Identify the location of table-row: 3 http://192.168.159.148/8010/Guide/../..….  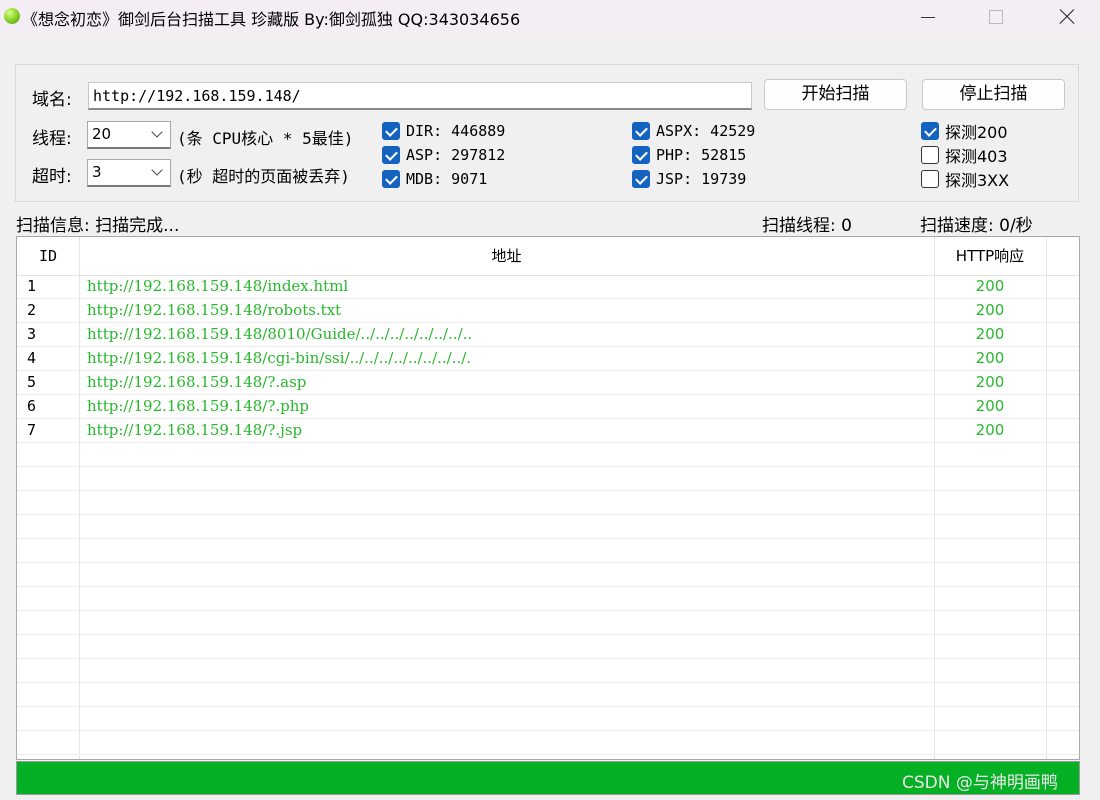
(548, 335).